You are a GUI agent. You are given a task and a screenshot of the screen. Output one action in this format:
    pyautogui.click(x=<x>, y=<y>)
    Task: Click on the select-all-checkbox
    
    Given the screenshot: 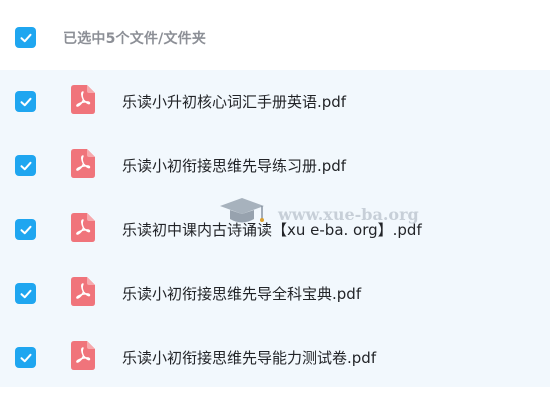 What is the action you would take?
    pyautogui.click(x=25, y=37)
    